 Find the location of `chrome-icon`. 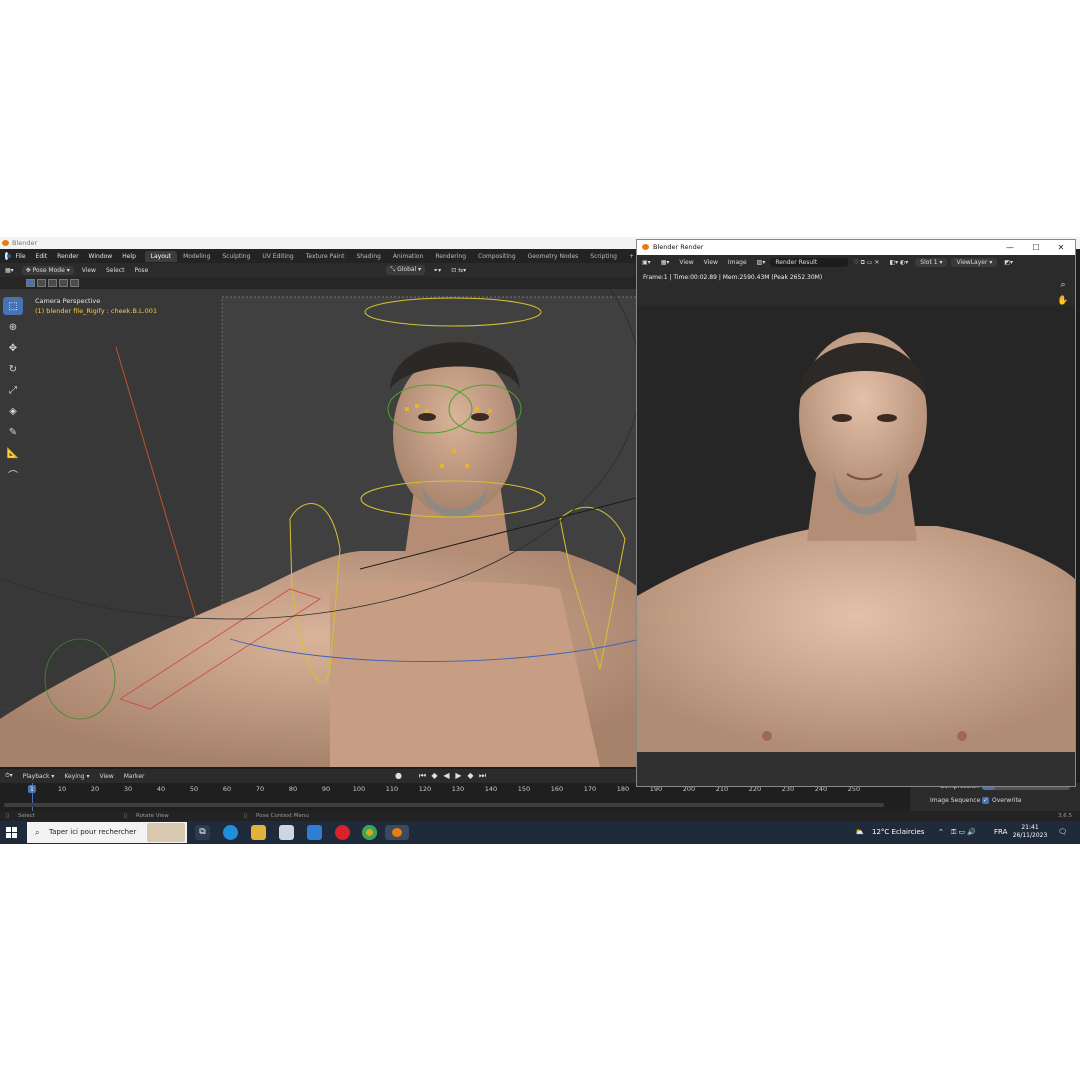

chrome-icon is located at coordinates (369, 832).